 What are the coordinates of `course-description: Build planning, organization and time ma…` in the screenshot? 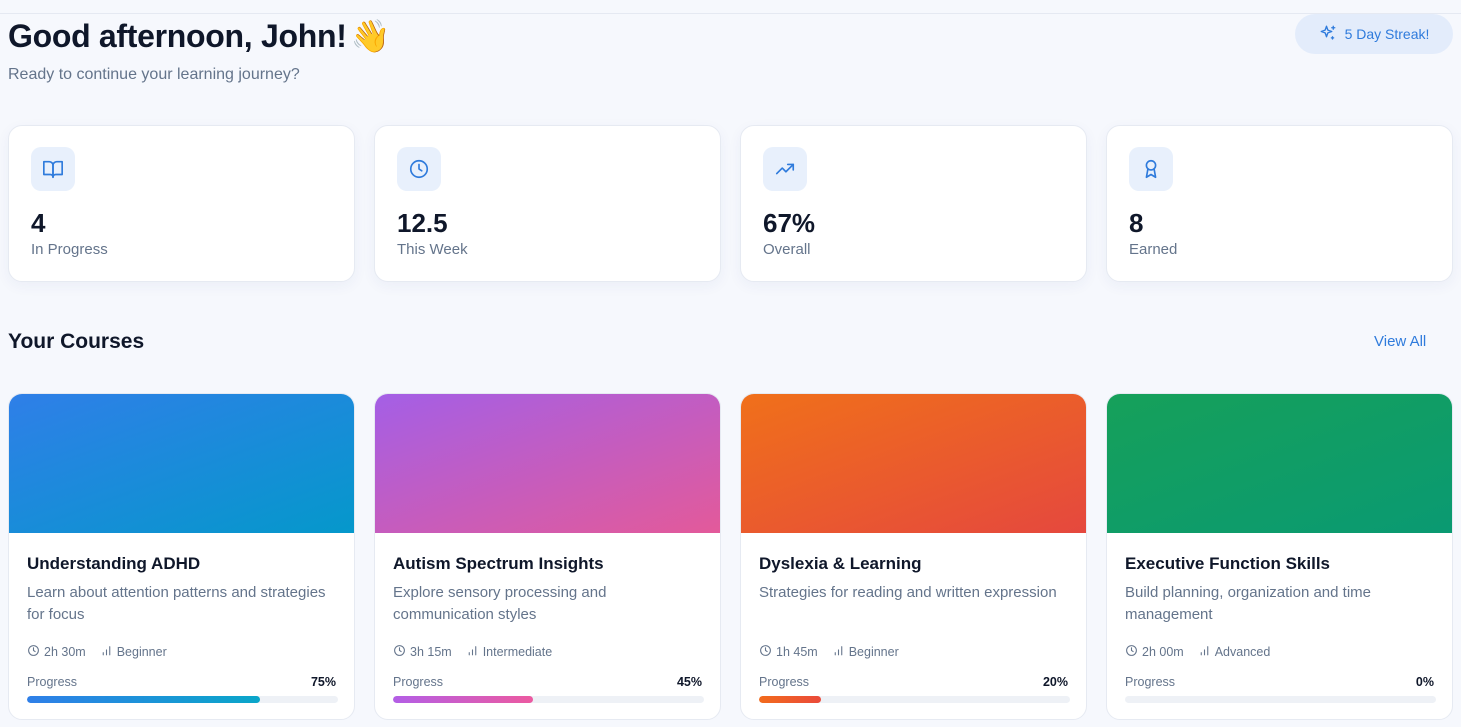 It's located at (1248, 603).